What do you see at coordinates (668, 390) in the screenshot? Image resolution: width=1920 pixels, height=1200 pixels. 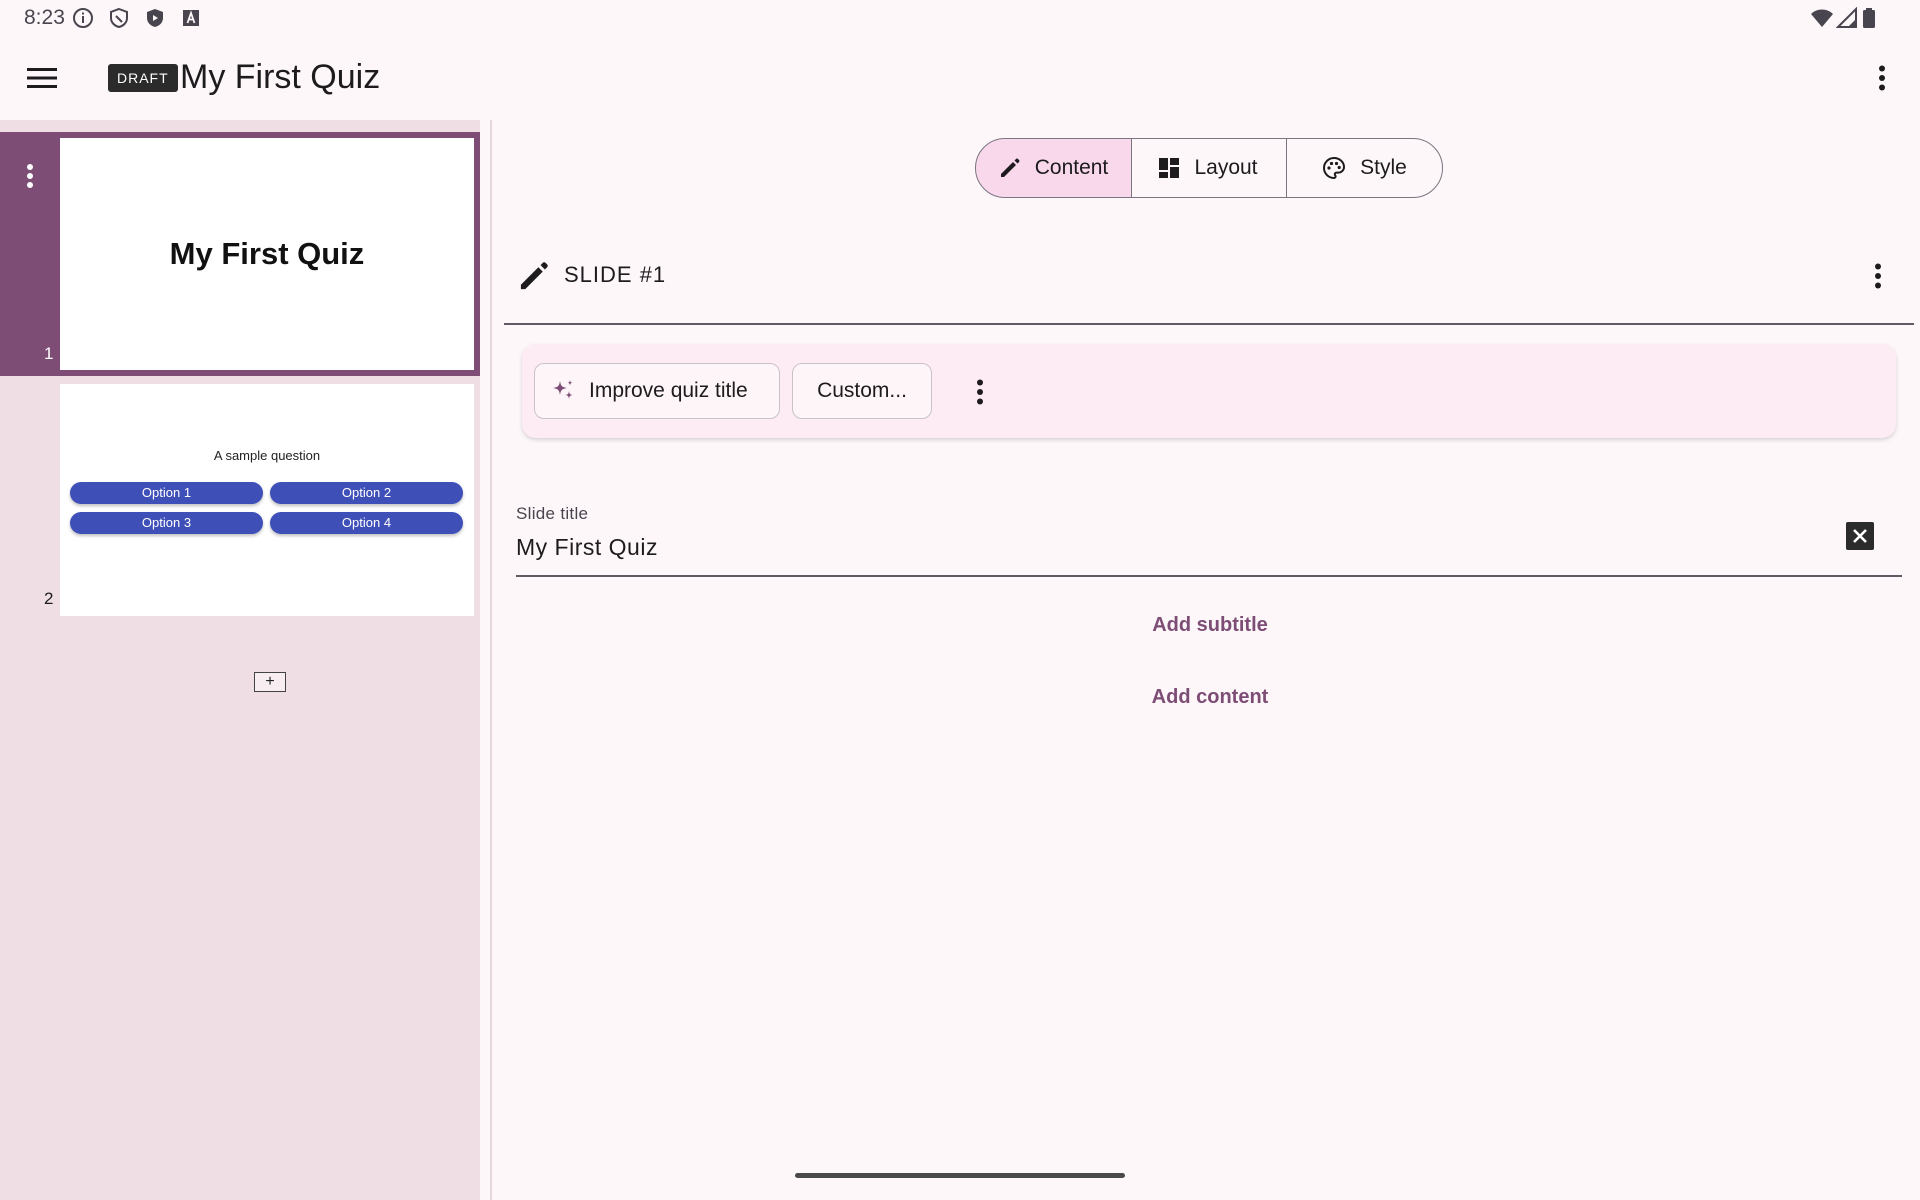 I see `chip-label: Improve quiz title` at bounding box center [668, 390].